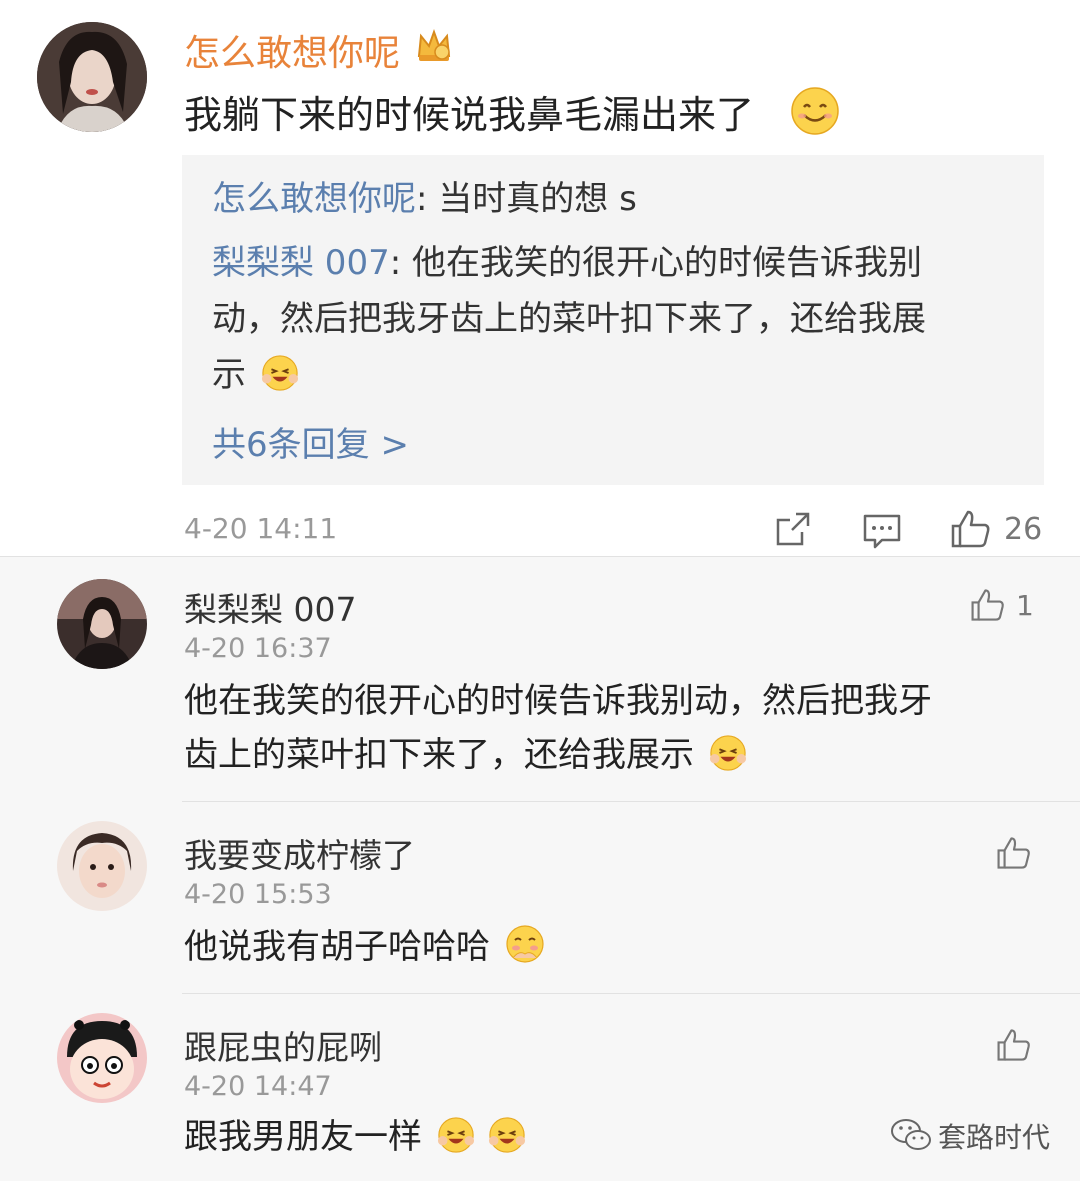 The height and width of the screenshot is (1181, 1080). I want to click on comment-text-body: 跟我男朋友一样, so click(303, 1137).